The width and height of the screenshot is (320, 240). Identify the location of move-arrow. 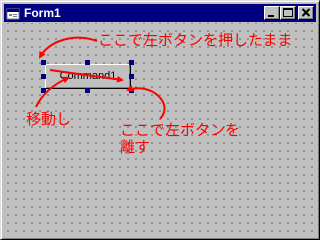
(52, 92).